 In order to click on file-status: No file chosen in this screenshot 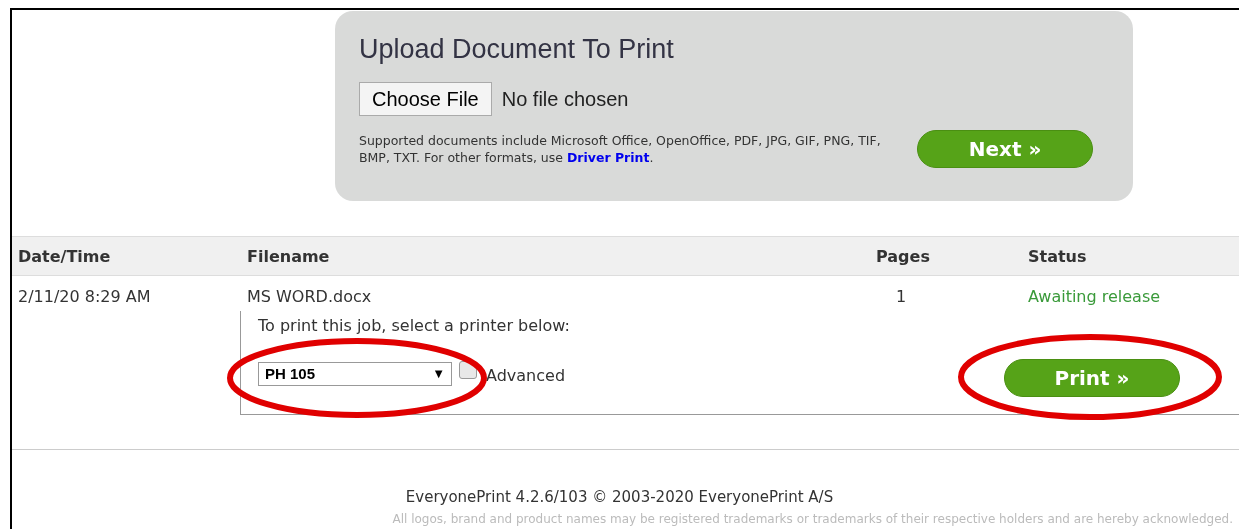, I will do `click(565, 99)`.